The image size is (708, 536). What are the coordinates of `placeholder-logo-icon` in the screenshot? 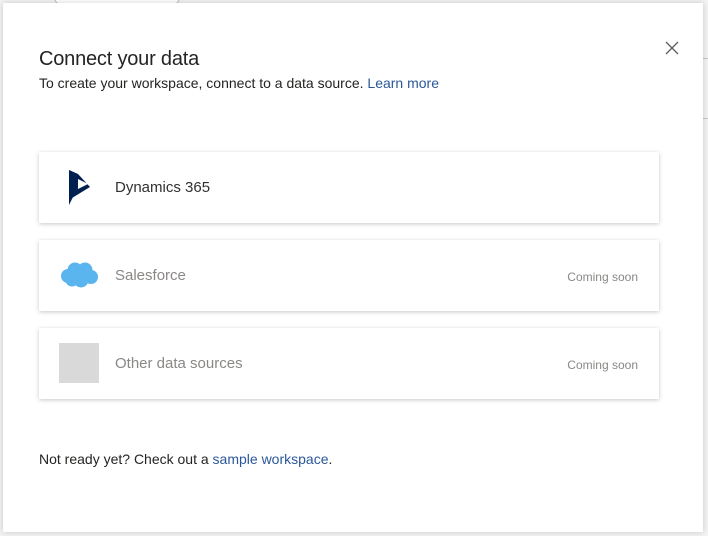 It's located at (79, 363).